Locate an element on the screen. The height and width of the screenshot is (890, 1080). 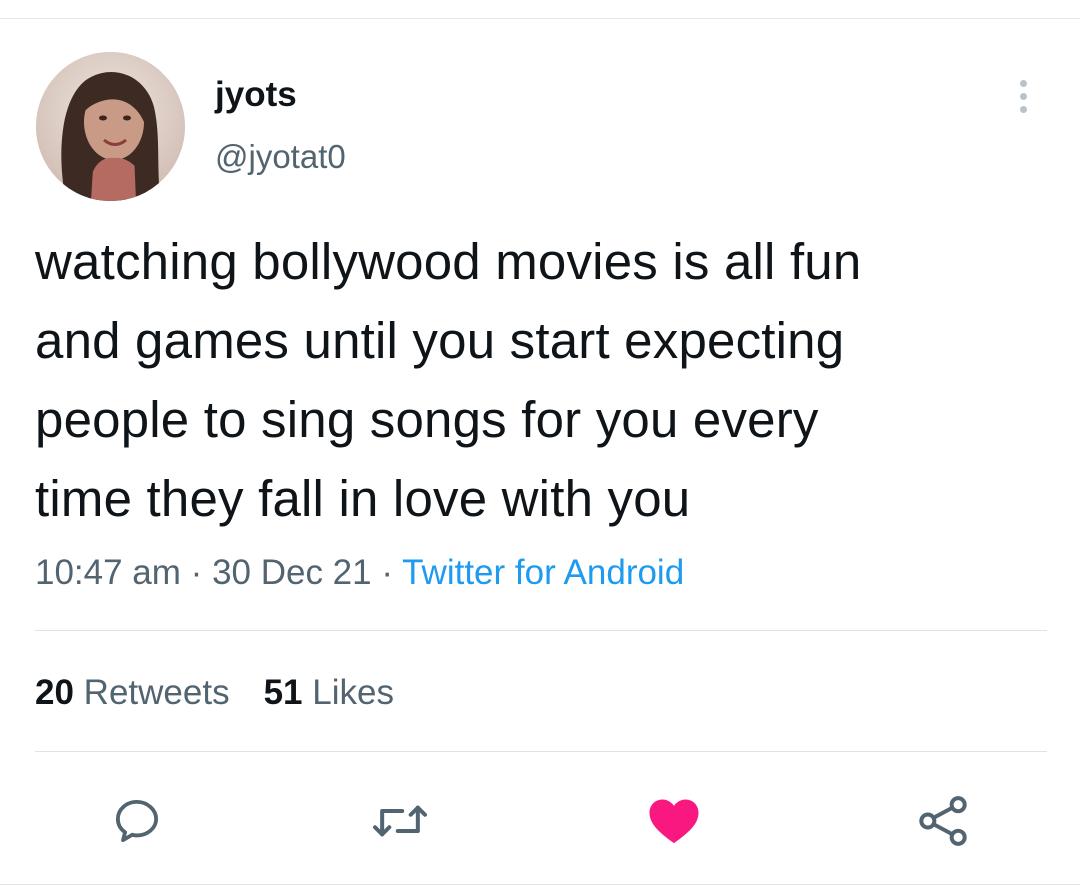
like-button is located at coordinates (674, 821).